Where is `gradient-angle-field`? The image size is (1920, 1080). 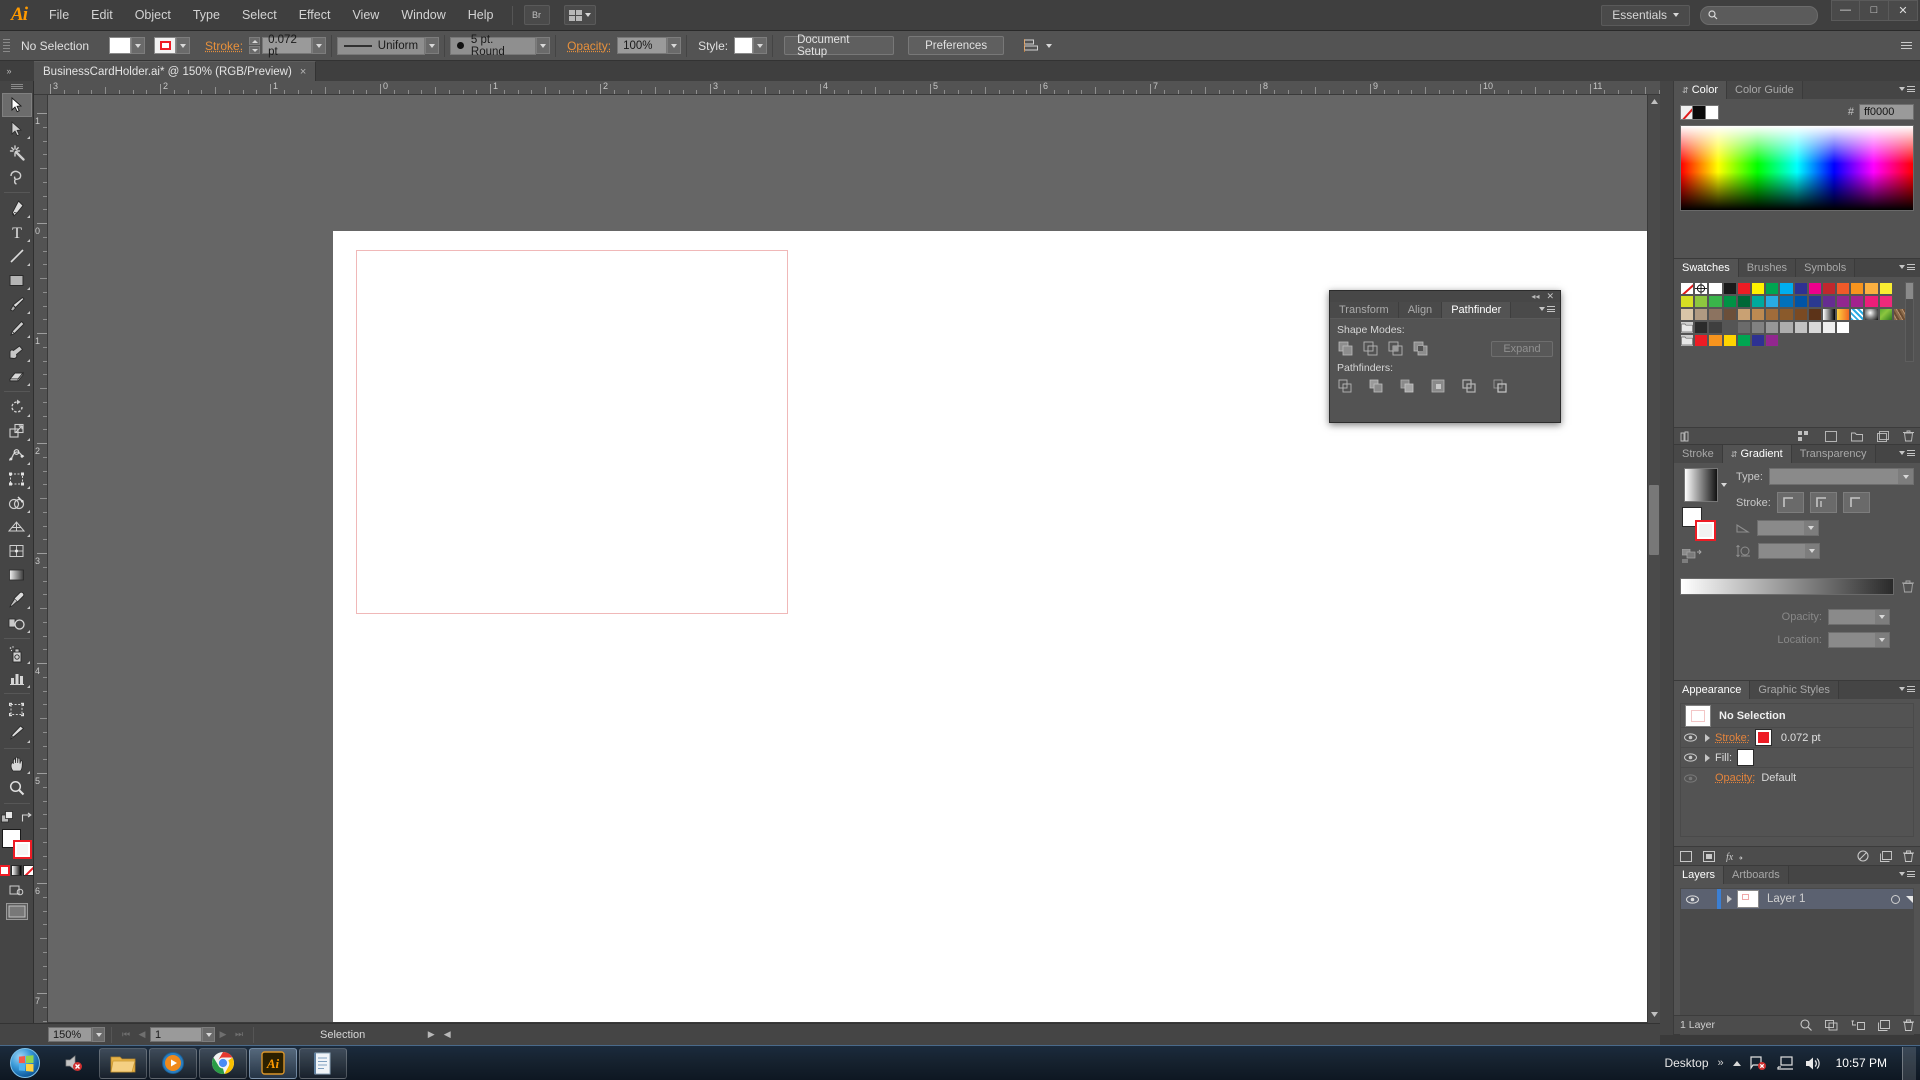 gradient-angle-field is located at coordinates (1788, 528).